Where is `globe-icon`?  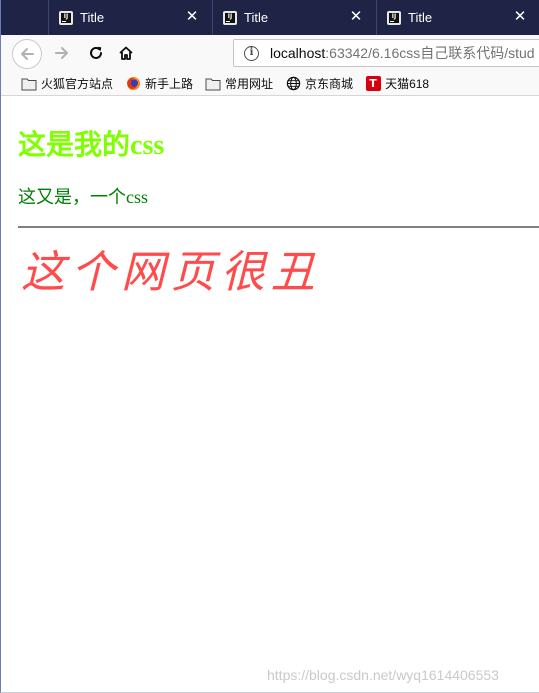 globe-icon is located at coordinates (293, 84).